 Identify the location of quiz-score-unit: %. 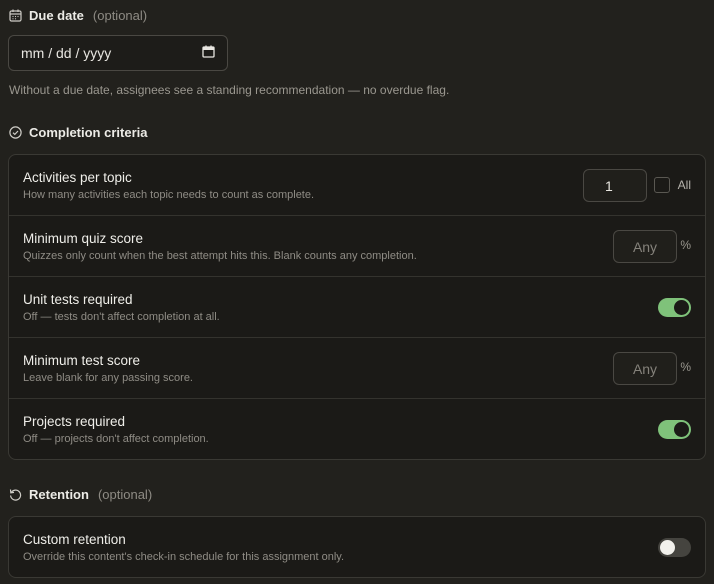
(685, 245).